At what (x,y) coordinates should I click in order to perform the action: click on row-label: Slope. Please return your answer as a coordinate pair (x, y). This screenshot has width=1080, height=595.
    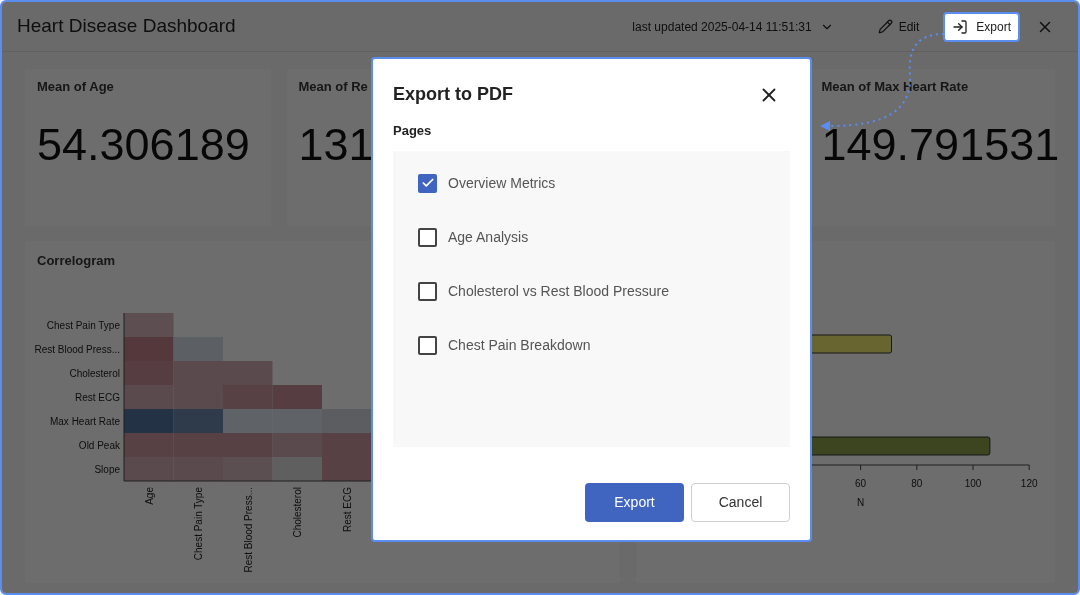
    Looking at the image, I should click on (107, 469).